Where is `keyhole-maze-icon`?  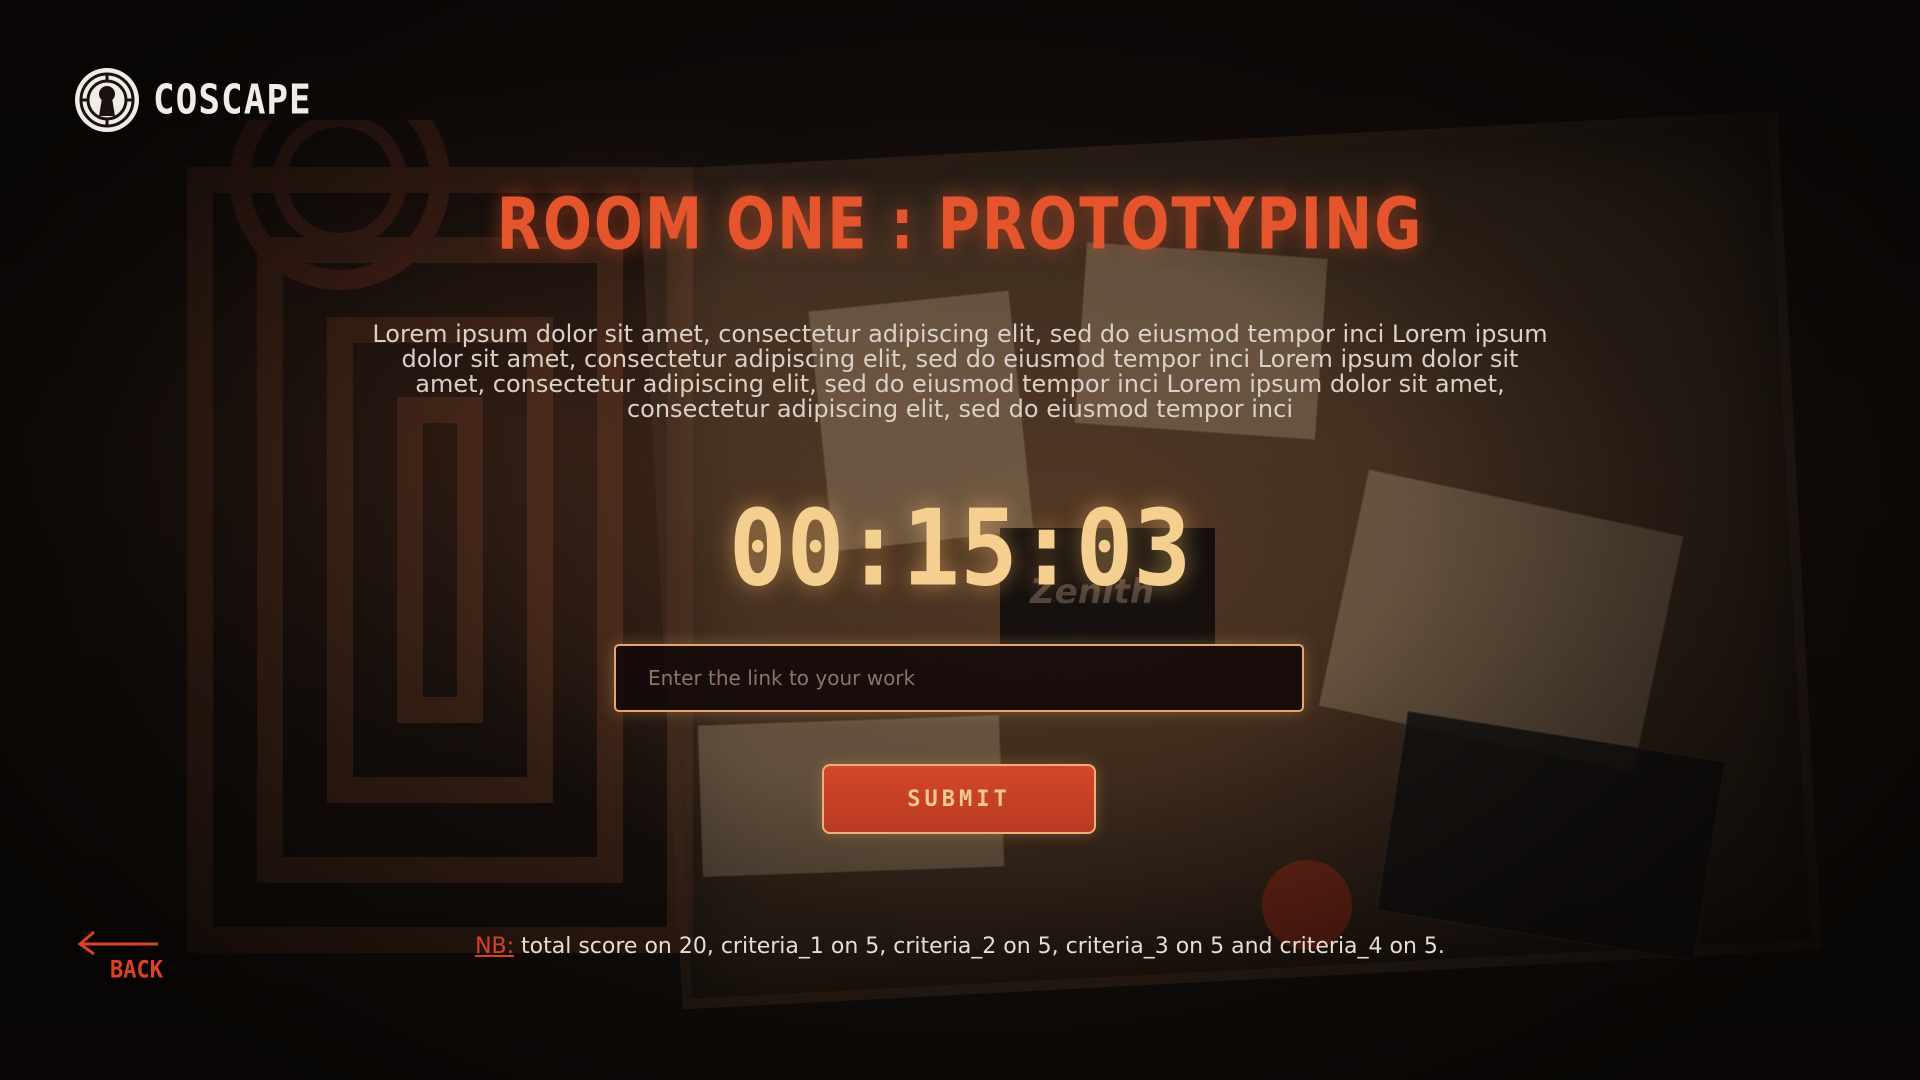 keyhole-maze-icon is located at coordinates (107, 100).